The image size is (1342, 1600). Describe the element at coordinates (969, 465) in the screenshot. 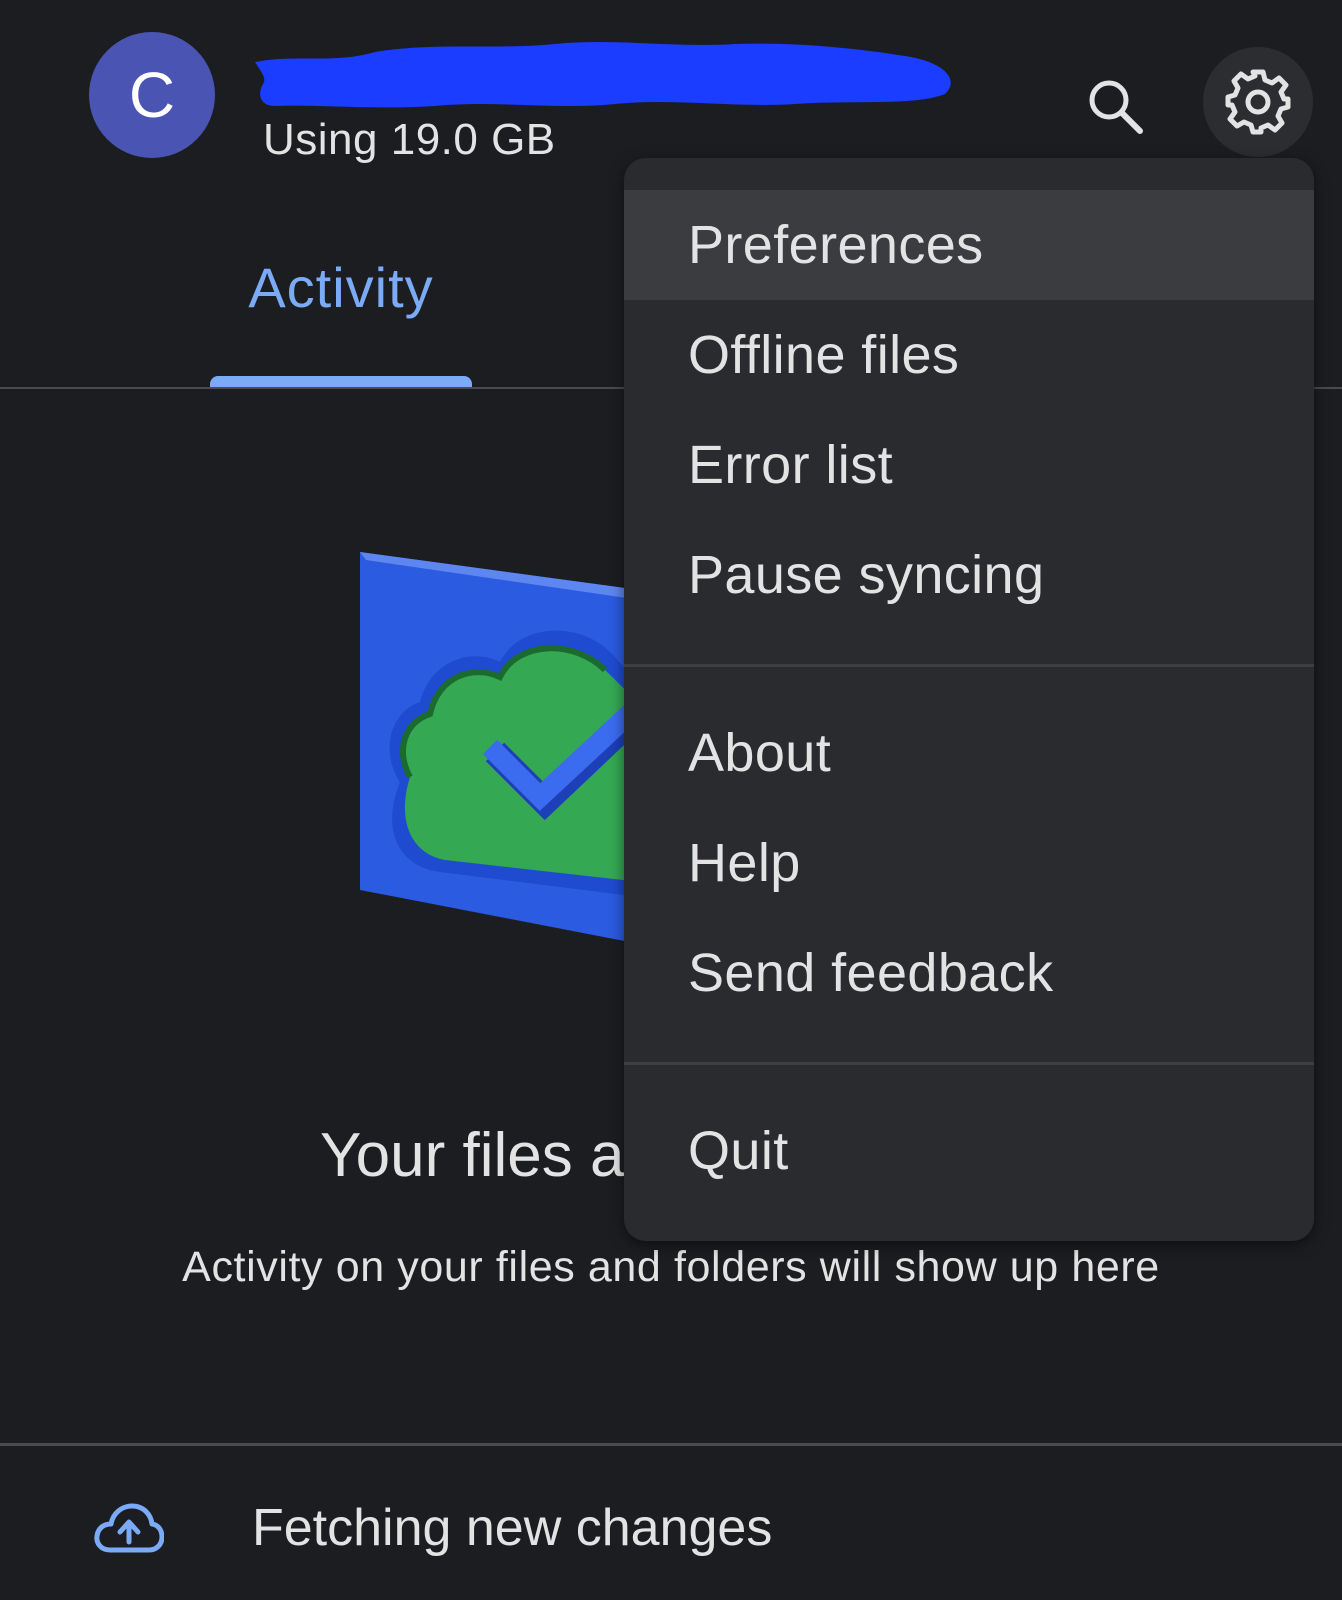

I see `menu-item-error-list: Error list` at that location.